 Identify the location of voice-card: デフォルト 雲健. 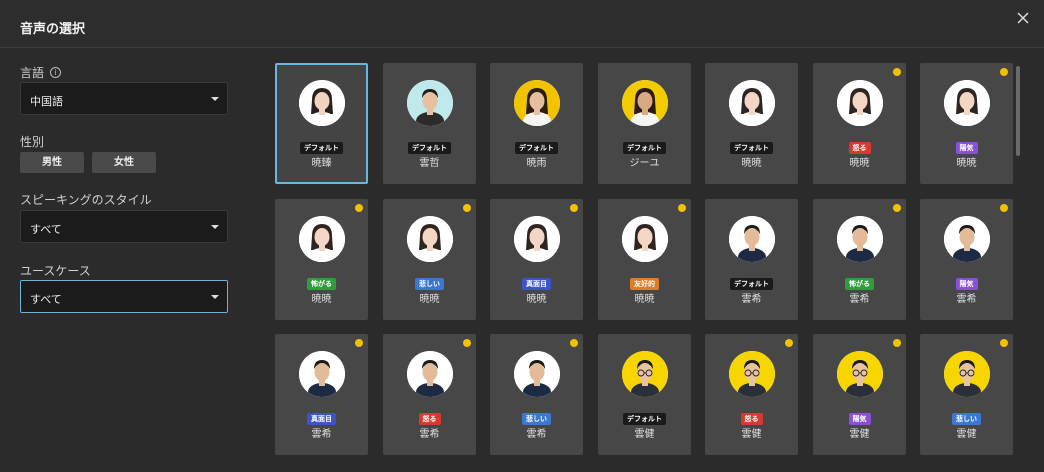
(644, 394).